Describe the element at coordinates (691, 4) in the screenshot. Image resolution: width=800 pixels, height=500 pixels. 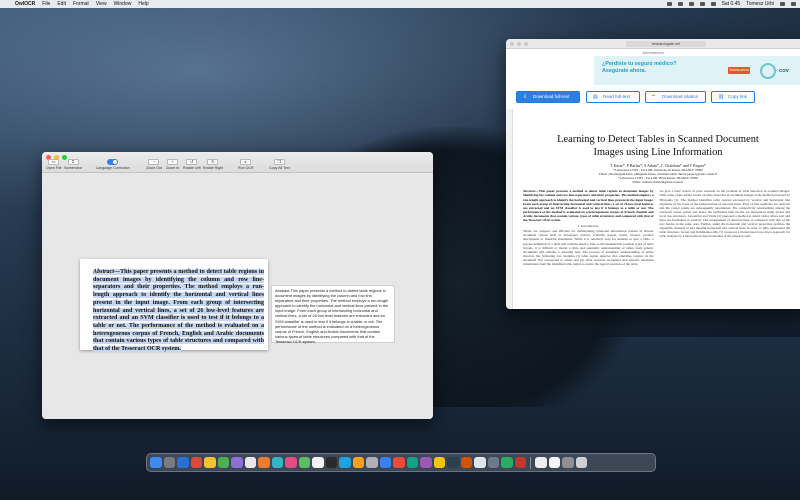
I see `bluetooth-status-icon` at that location.